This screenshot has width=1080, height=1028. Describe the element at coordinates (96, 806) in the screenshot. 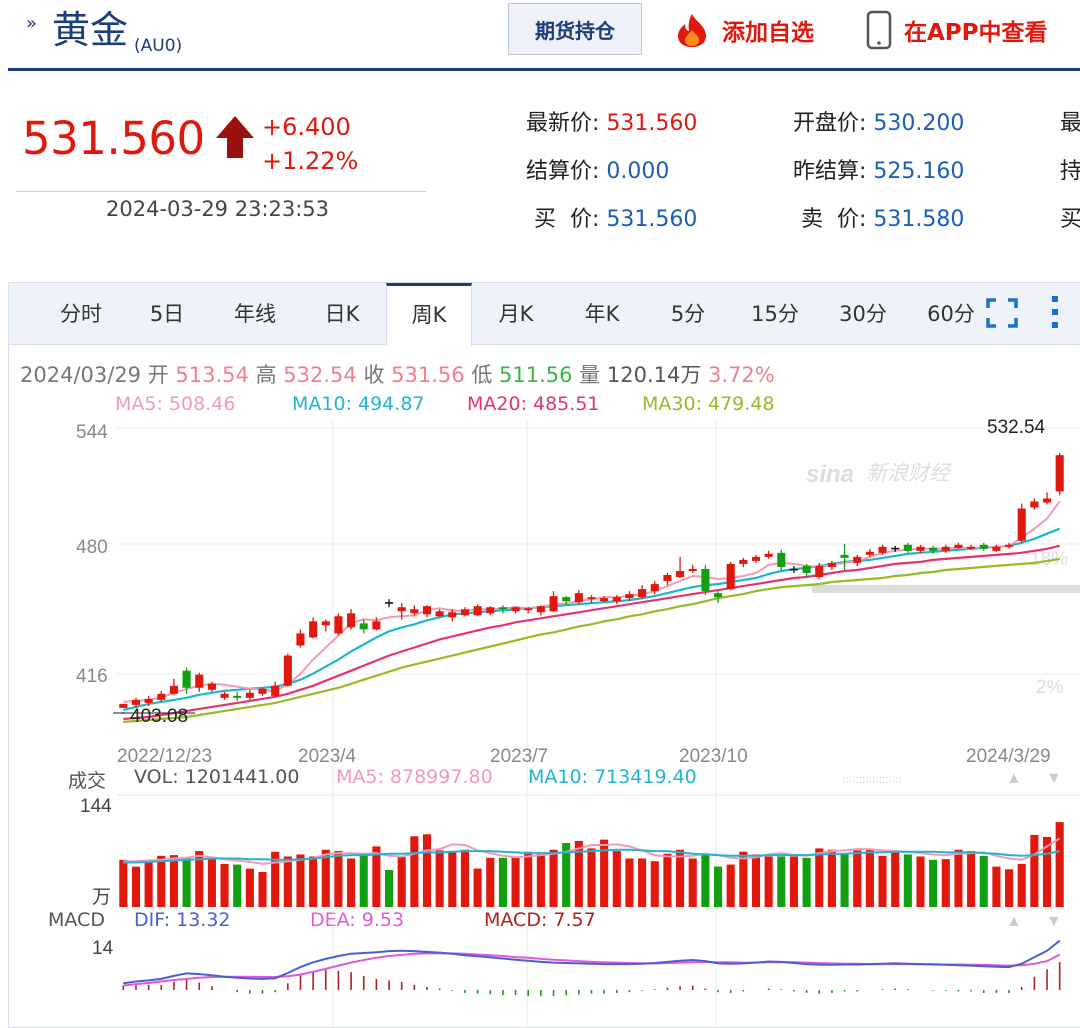

I see `volume-tick-label: 144` at that location.